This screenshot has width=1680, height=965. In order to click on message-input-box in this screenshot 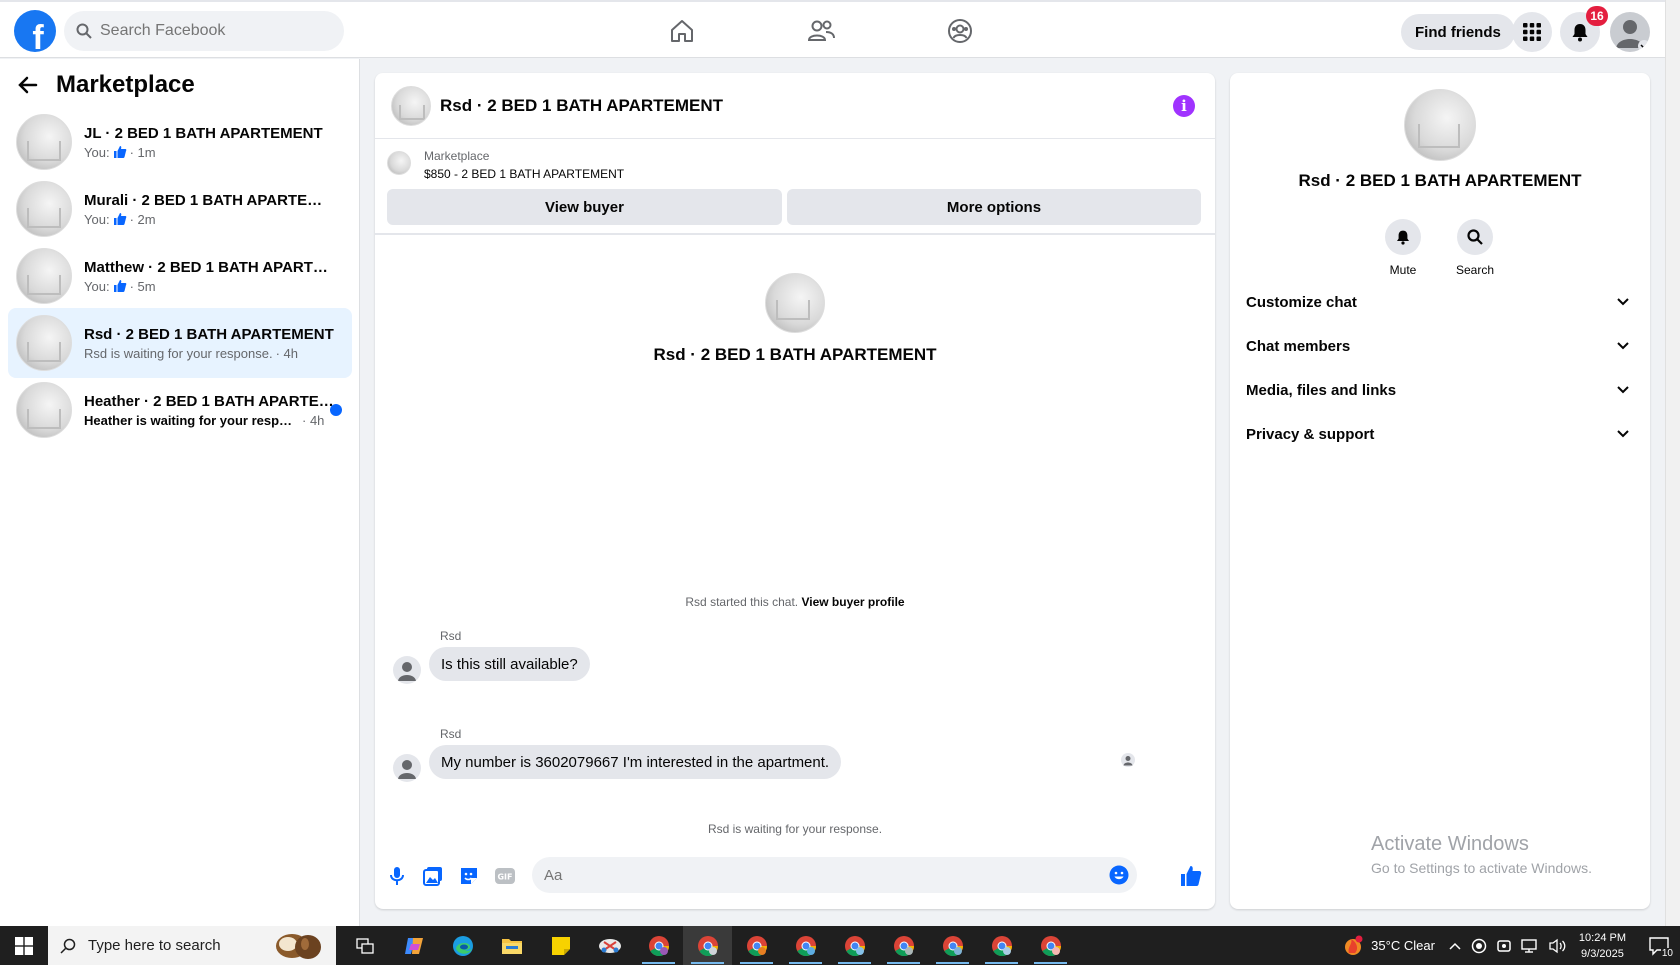, I will do `click(834, 875)`.